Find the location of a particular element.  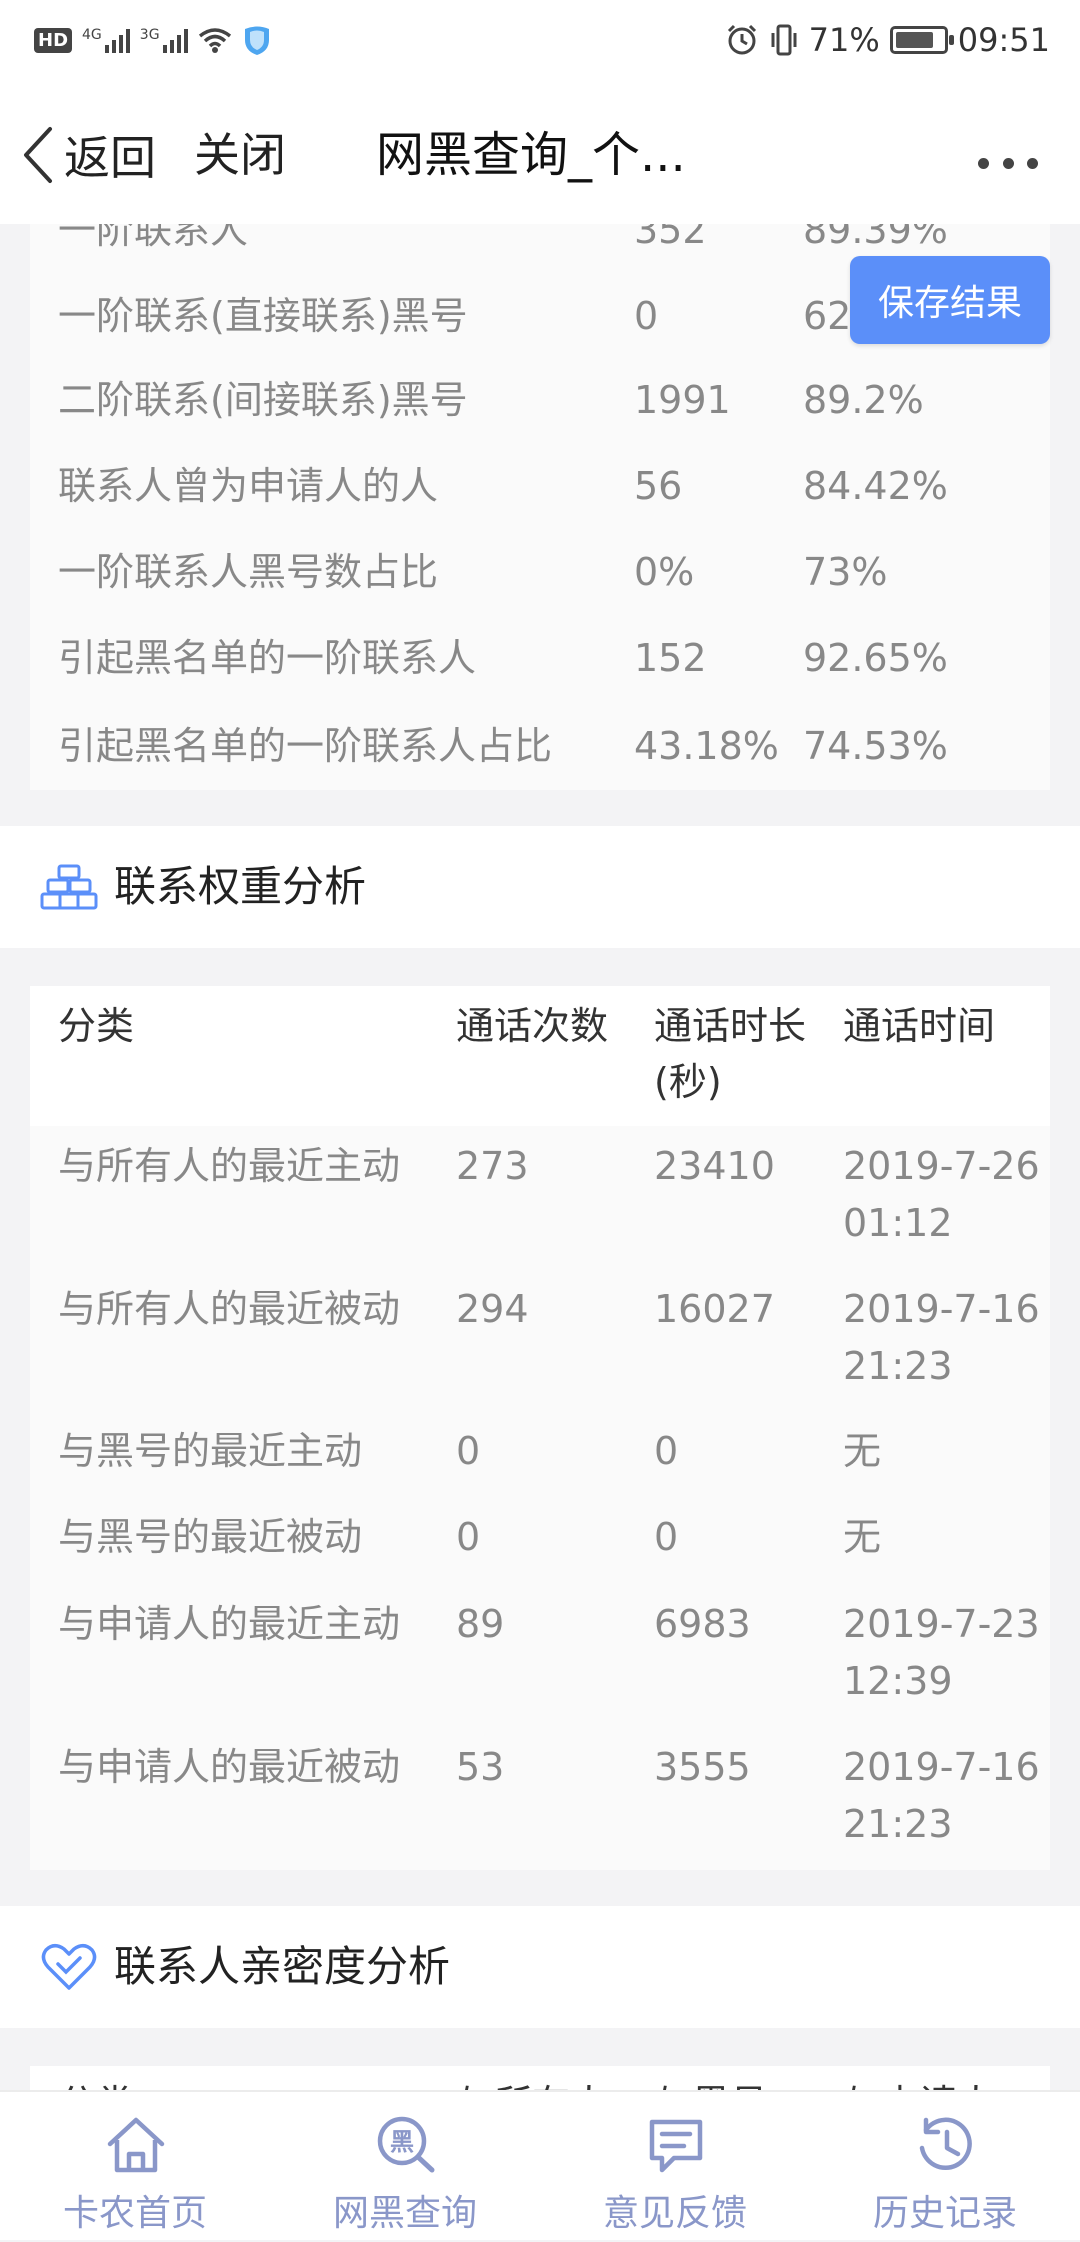

table-cell: 3555 is located at coordinates (702, 1767).